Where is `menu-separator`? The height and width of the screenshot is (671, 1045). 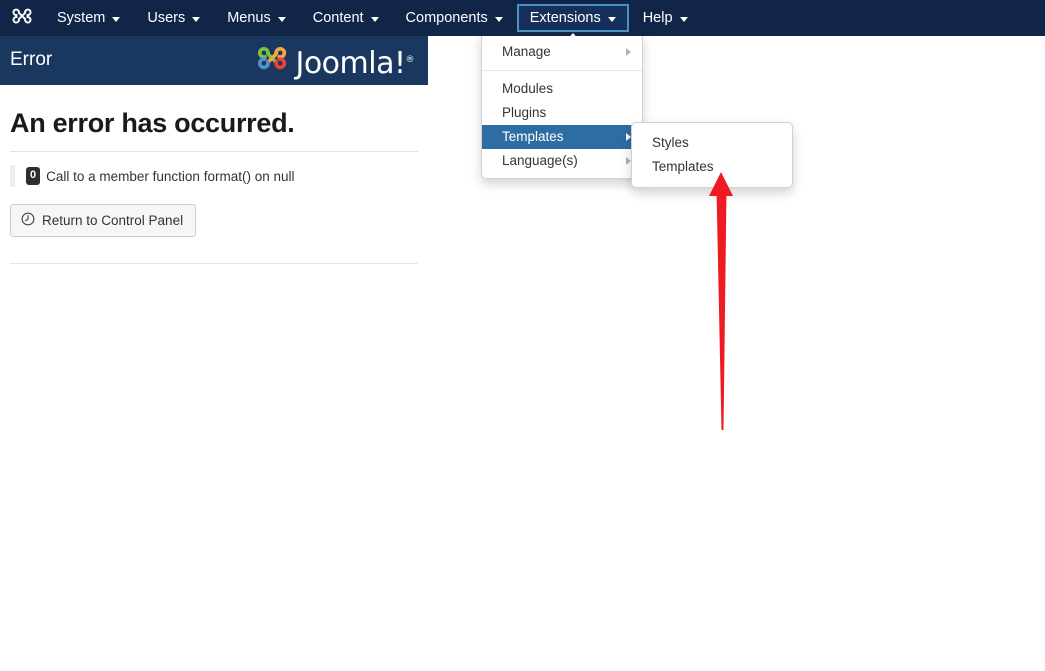
menu-separator is located at coordinates (562, 70).